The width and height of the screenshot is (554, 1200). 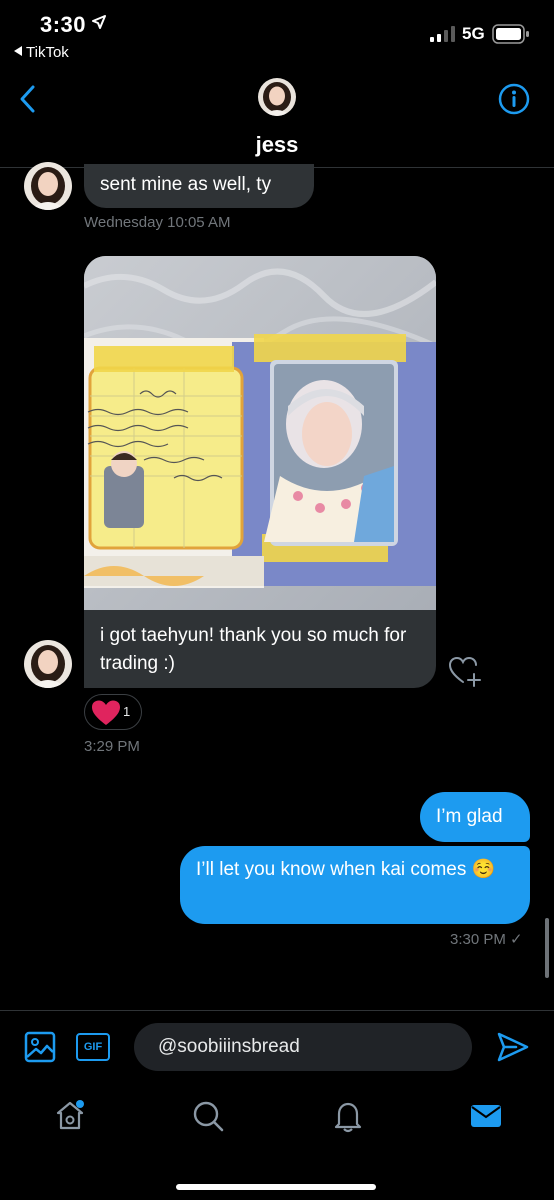 I want to click on info-icon, so click(x=514, y=99).